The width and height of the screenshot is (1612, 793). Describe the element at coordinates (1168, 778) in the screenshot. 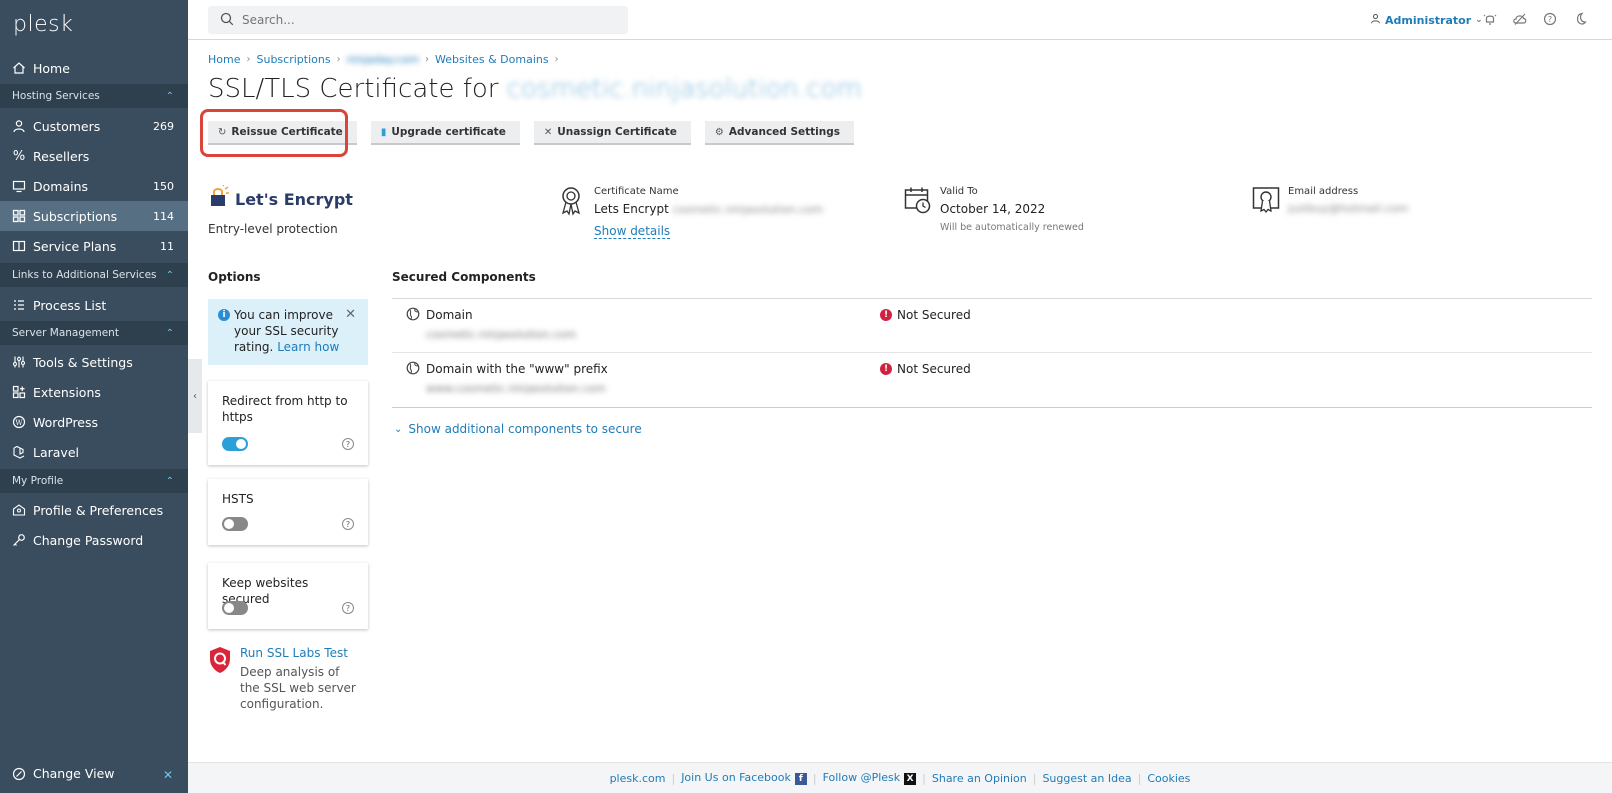

I see `footer-link-cookies: Cookies` at that location.